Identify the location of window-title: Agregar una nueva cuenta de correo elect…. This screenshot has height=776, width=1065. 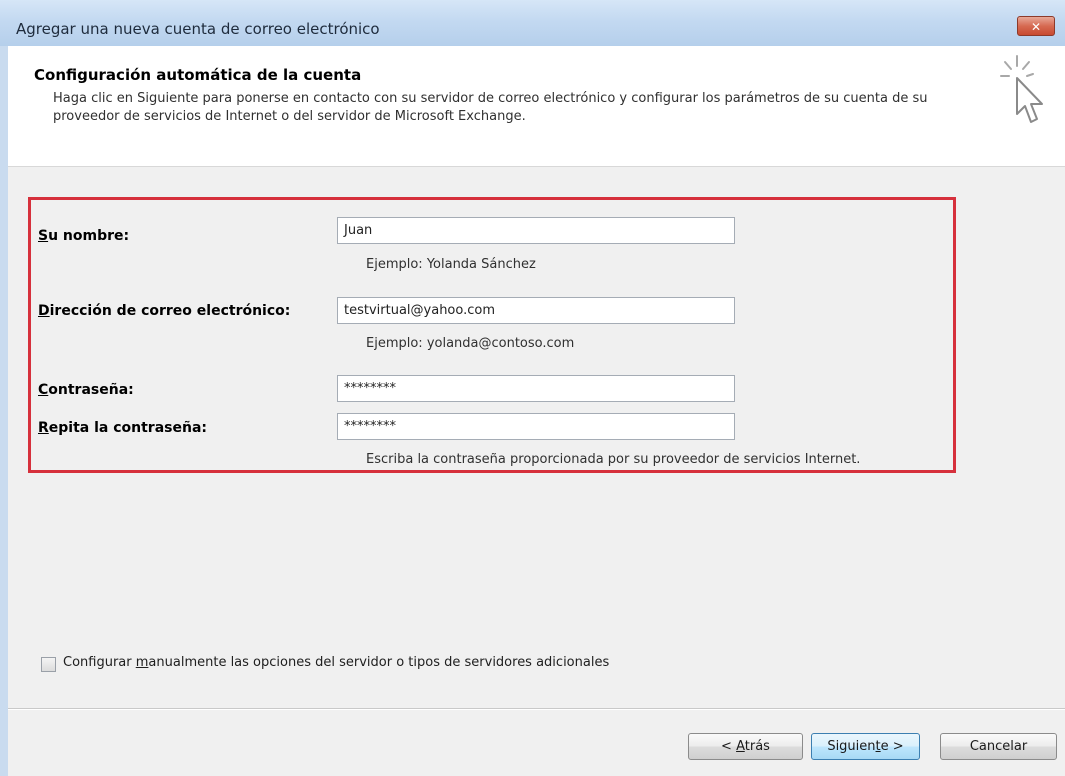
(198, 29).